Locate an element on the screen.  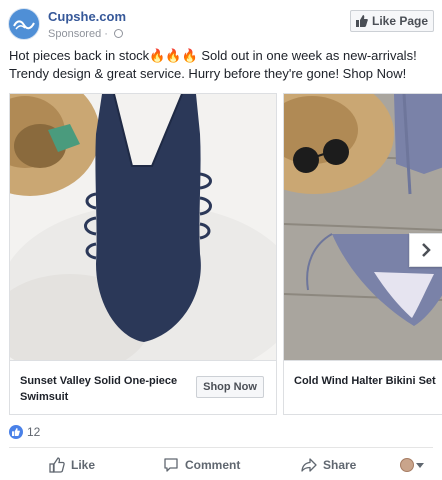
chevron-right-icon is located at coordinates (426, 250).